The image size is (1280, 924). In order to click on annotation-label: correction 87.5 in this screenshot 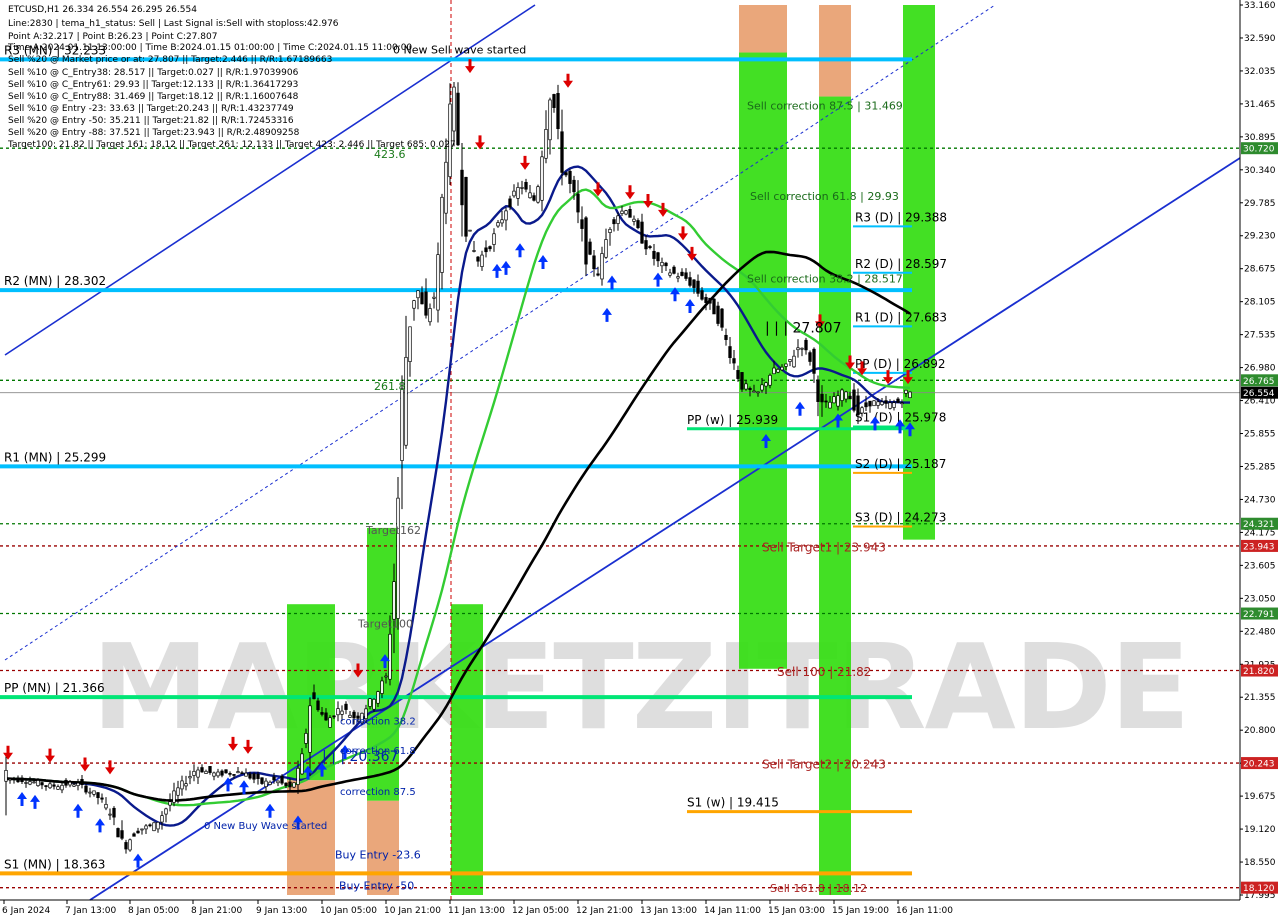, I will do `click(378, 792)`.